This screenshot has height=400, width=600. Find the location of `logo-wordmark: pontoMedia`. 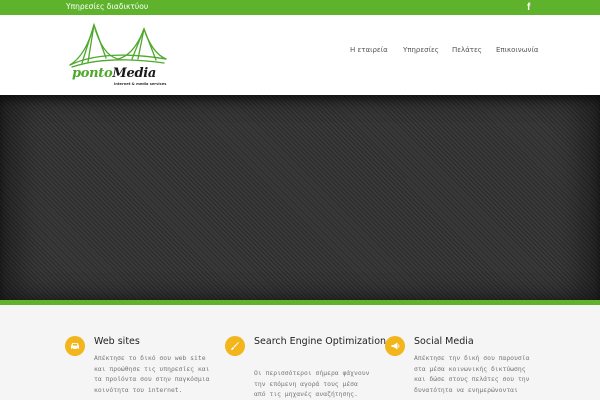

logo-wordmark: pontoMedia is located at coordinates (114, 73).